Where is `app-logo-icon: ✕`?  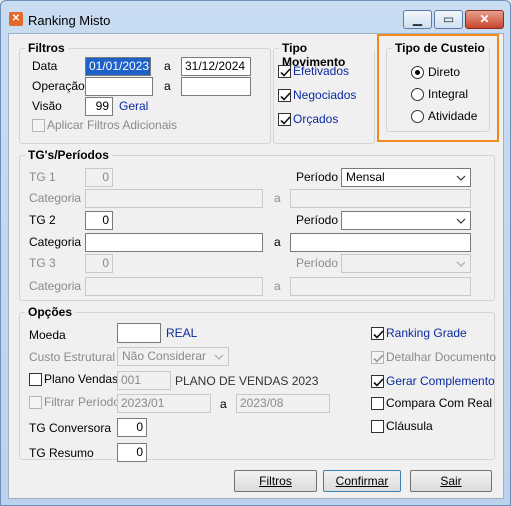
app-logo-icon: ✕ is located at coordinates (16, 19).